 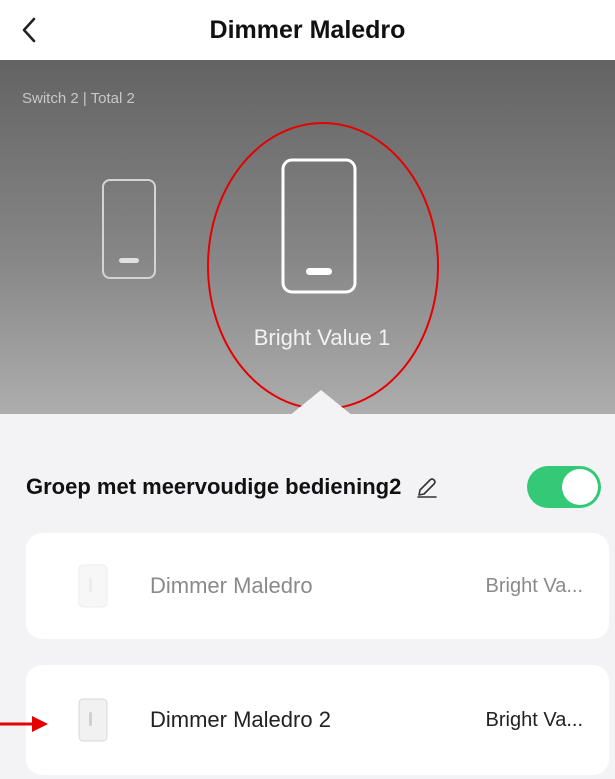 I want to click on group-header: Groep met meervoudige bediening2, so click(x=313, y=487).